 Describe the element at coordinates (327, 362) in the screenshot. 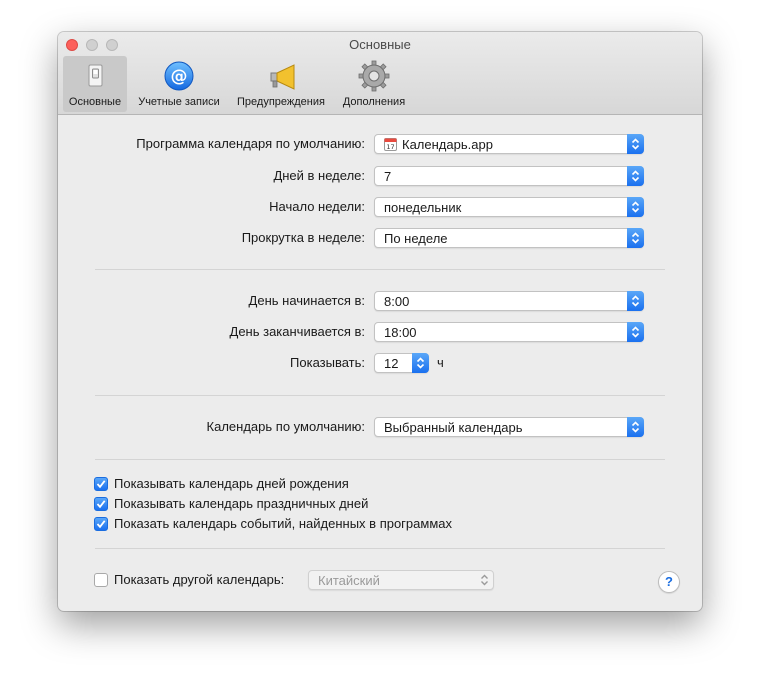

I see `show-hours-label: Показывать:` at that location.